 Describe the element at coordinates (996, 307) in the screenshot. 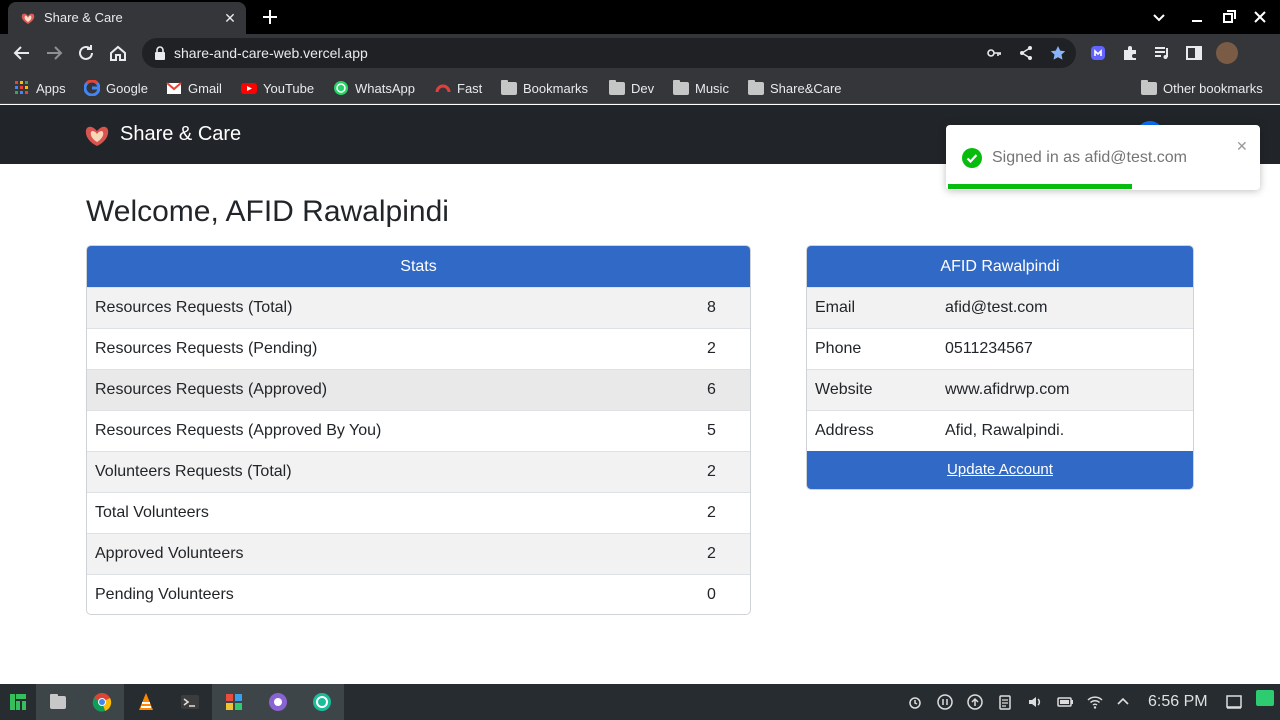

I see `profile-value: afid@test.com` at that location.